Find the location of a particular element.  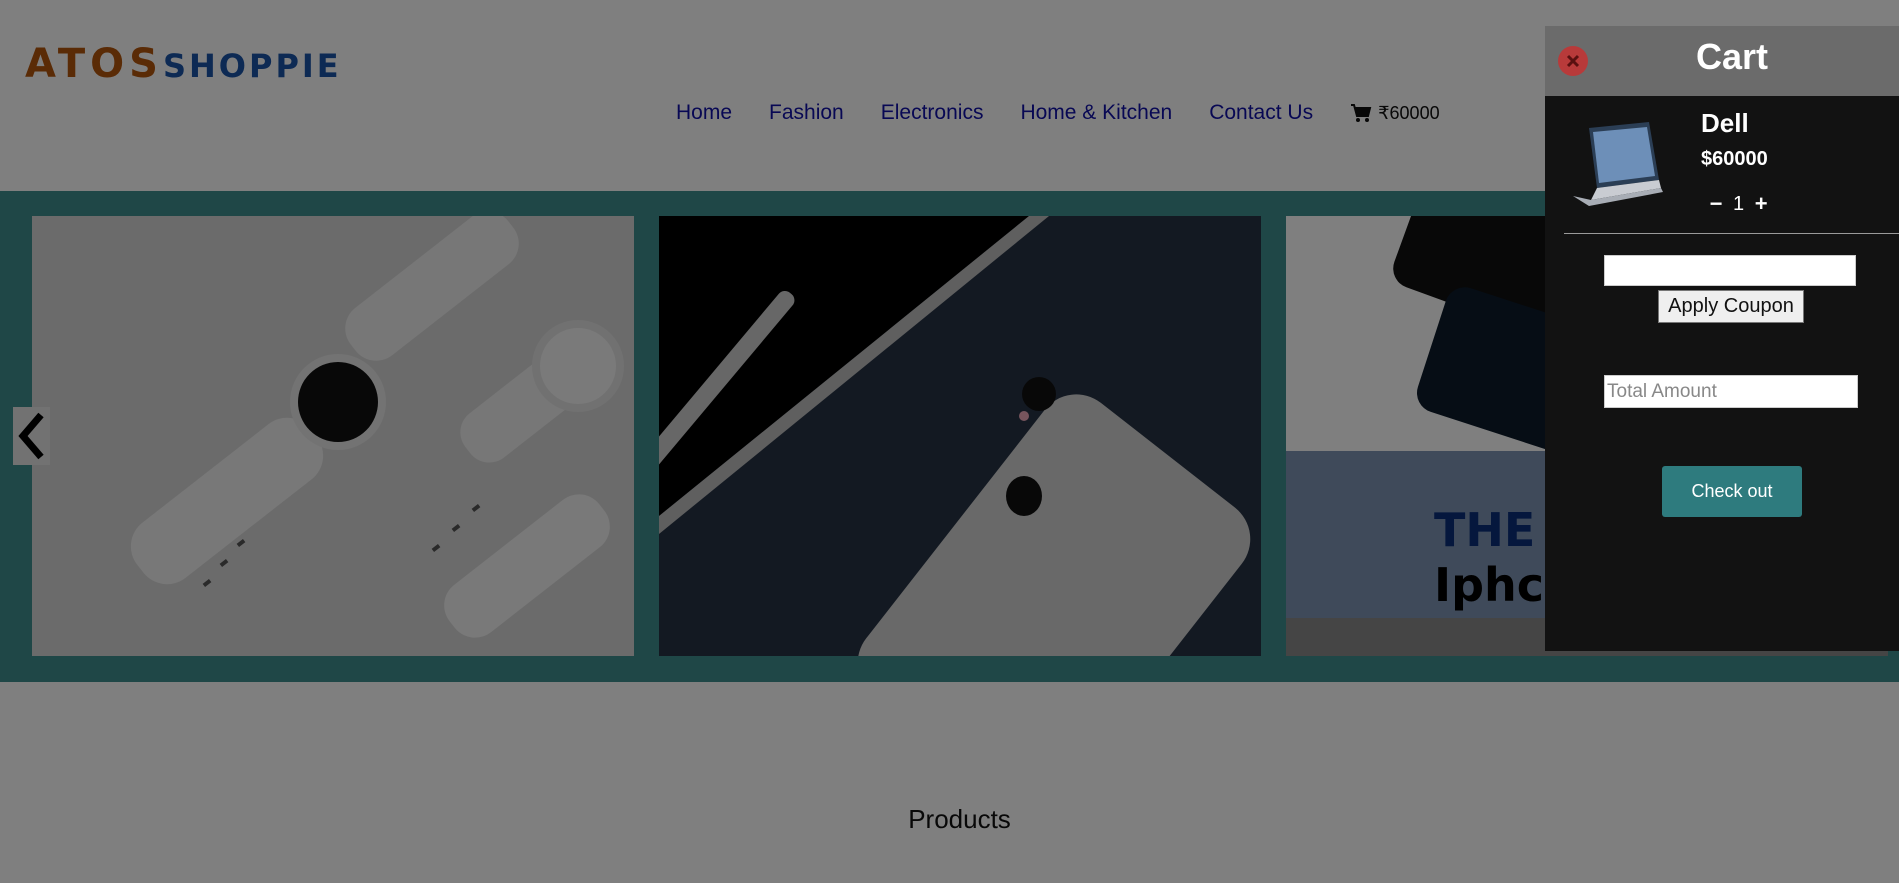

cart-item-price: $60000 is located at coordinates (1734, 159).